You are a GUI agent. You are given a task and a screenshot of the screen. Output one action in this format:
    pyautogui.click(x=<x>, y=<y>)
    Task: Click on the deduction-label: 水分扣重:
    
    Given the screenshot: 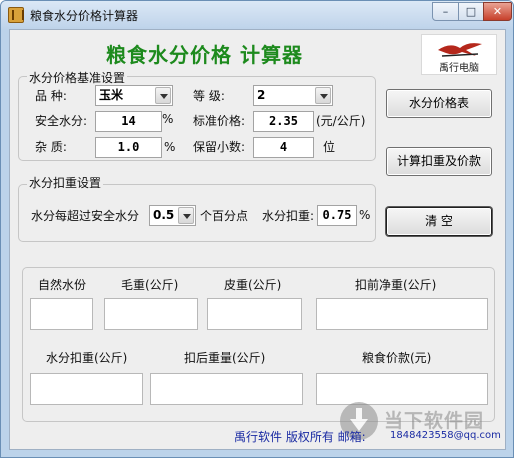 What is the action you would take?
    pyautogui.click(x=288, y=216)
    